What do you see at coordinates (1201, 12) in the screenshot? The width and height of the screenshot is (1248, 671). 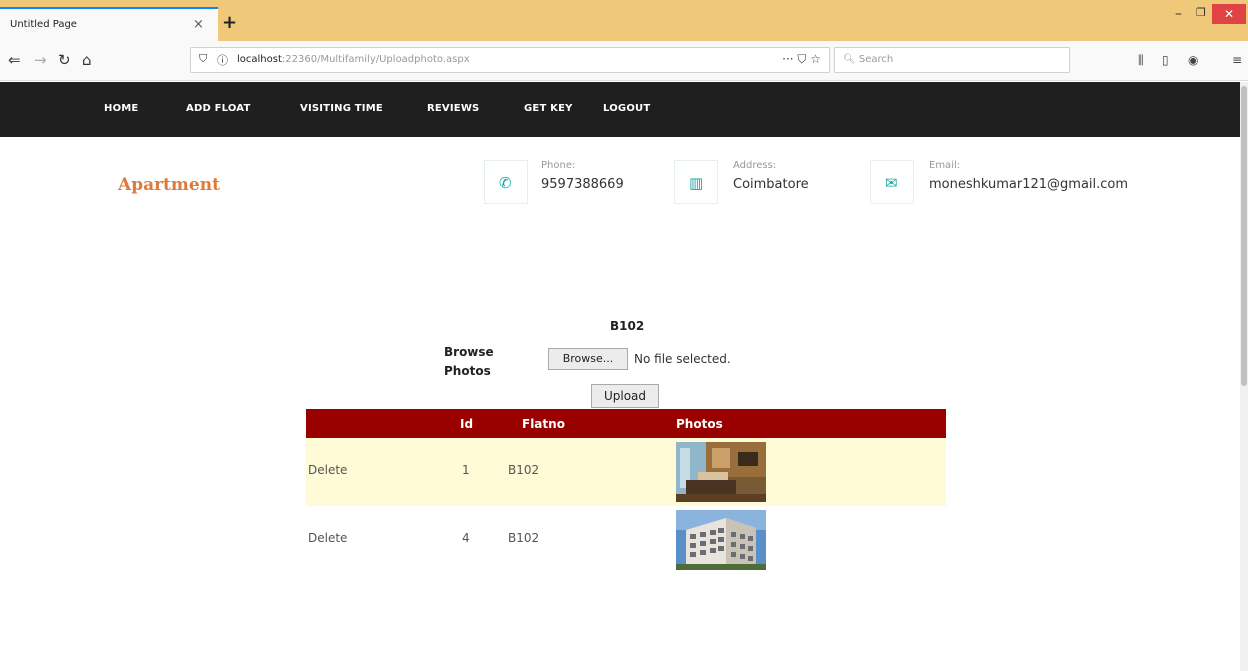 I see `maximize-icon: ❐` at bounding box center [1201, 12].